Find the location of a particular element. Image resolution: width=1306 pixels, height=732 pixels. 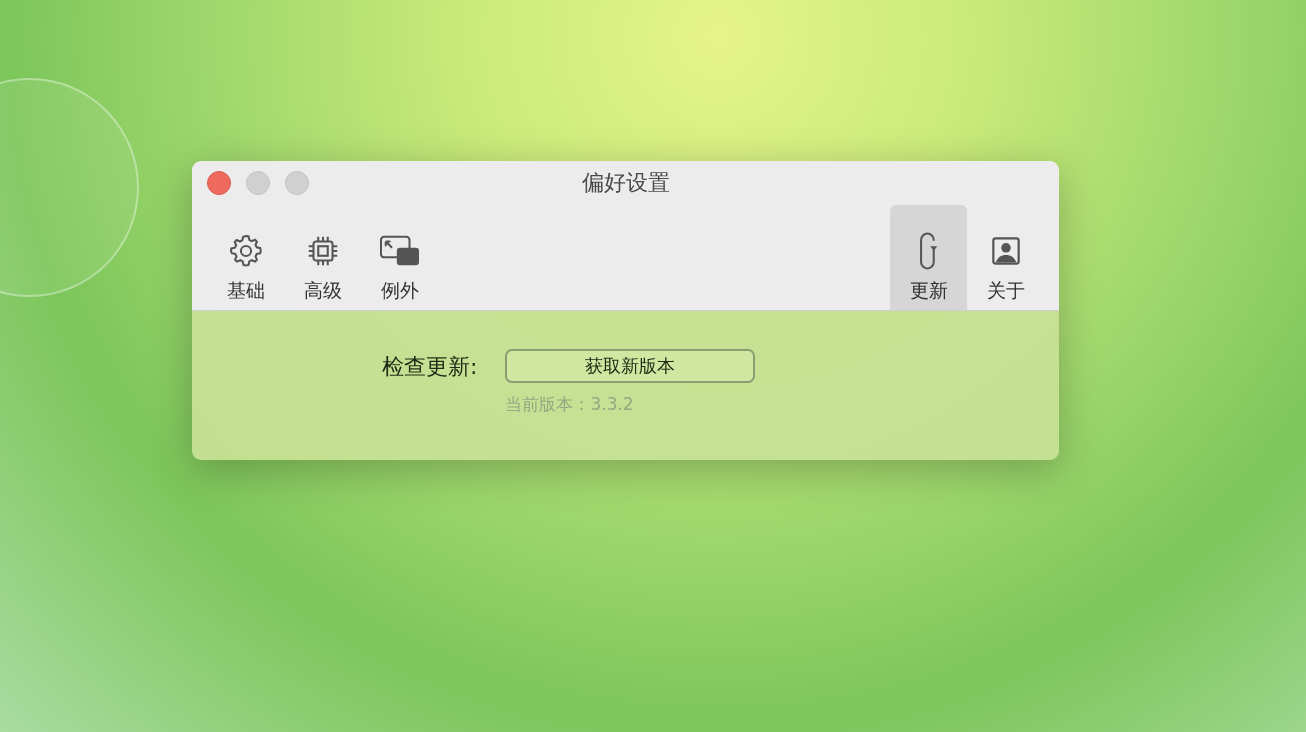

toolbar-tab: 高级 is located at coordinates (322, 257).